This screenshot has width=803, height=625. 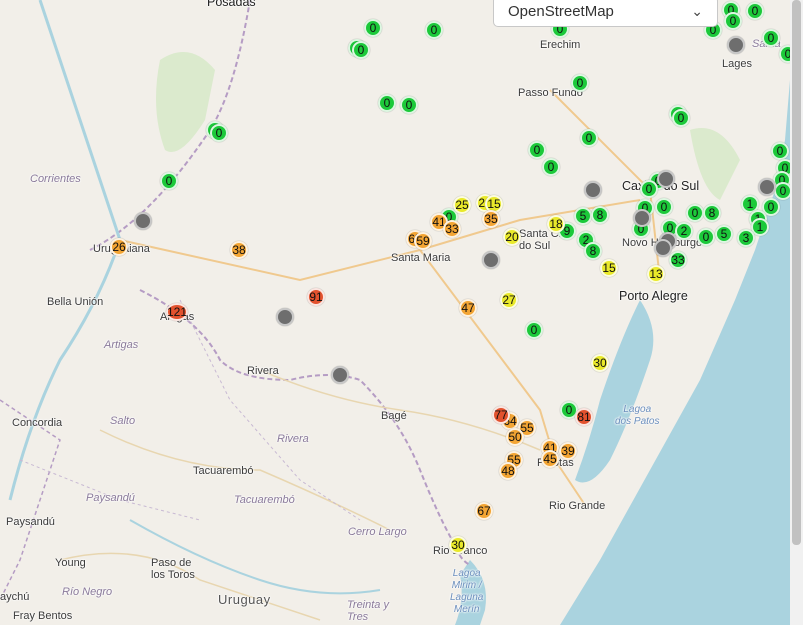 What do you see at coordinates (484, 511) in the screenshot?
I see `station-marker-orange: 67` at bounding box center [484, 511].